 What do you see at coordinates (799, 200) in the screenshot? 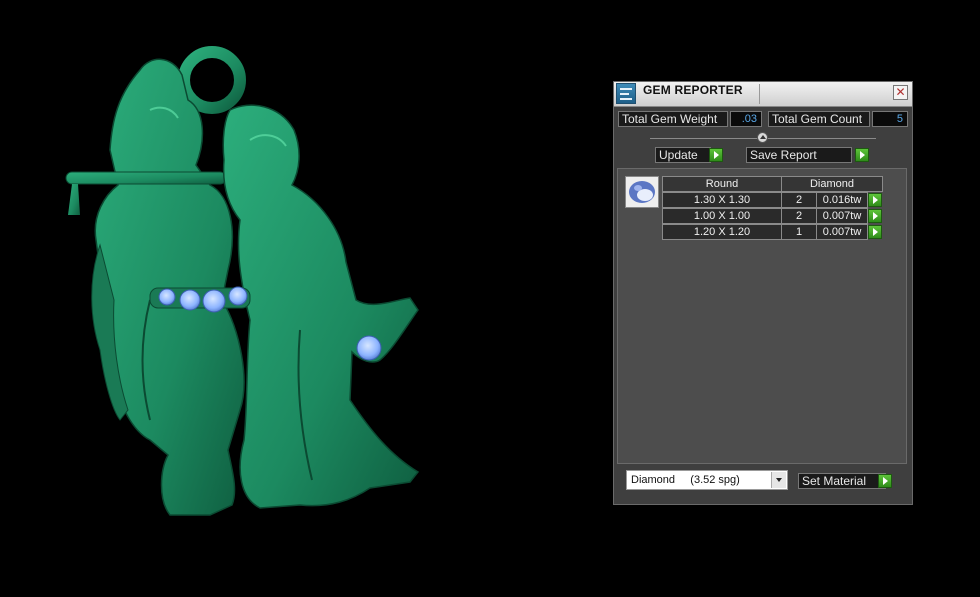
I see `row-1-count: 2` at bounding box center [799, 200].